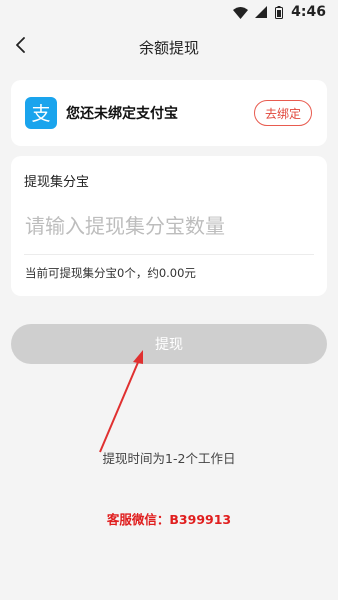 The width and height of the screenshot is (338, 600). Describe the element at coordinates (169, 344) in the screenshot. I see `withdraw-button: 提现` at that location.